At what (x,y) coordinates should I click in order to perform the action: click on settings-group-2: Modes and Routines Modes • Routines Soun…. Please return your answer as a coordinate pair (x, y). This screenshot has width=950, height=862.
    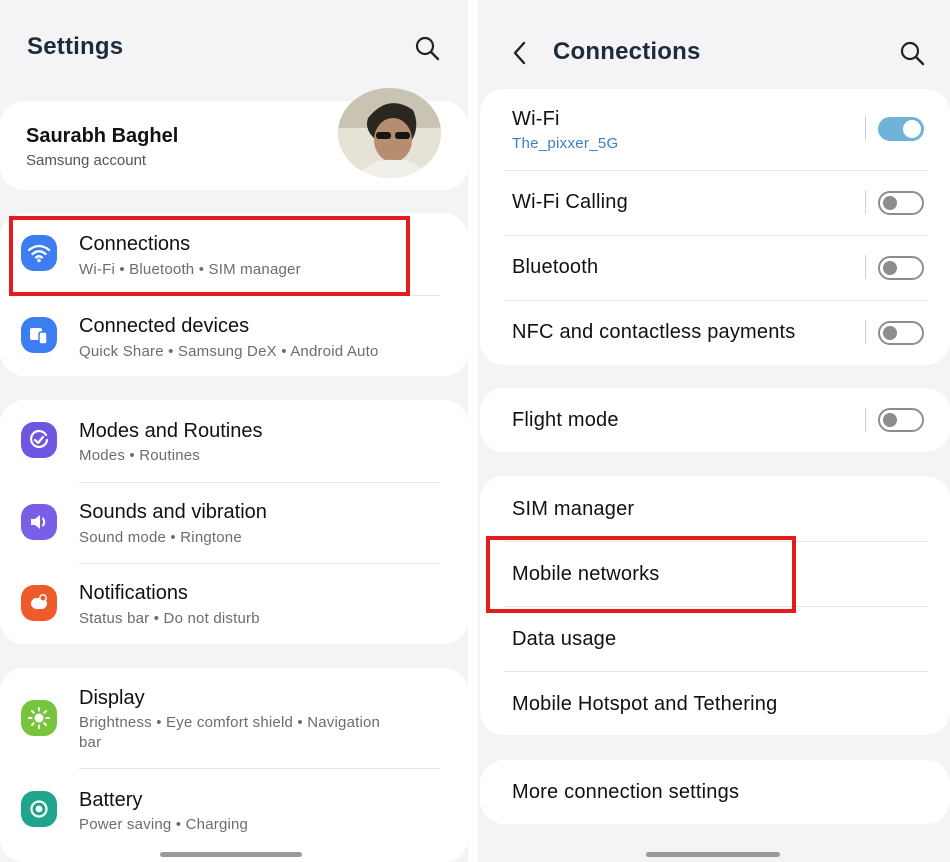
    Looking at the image, I should click on (234, 522).